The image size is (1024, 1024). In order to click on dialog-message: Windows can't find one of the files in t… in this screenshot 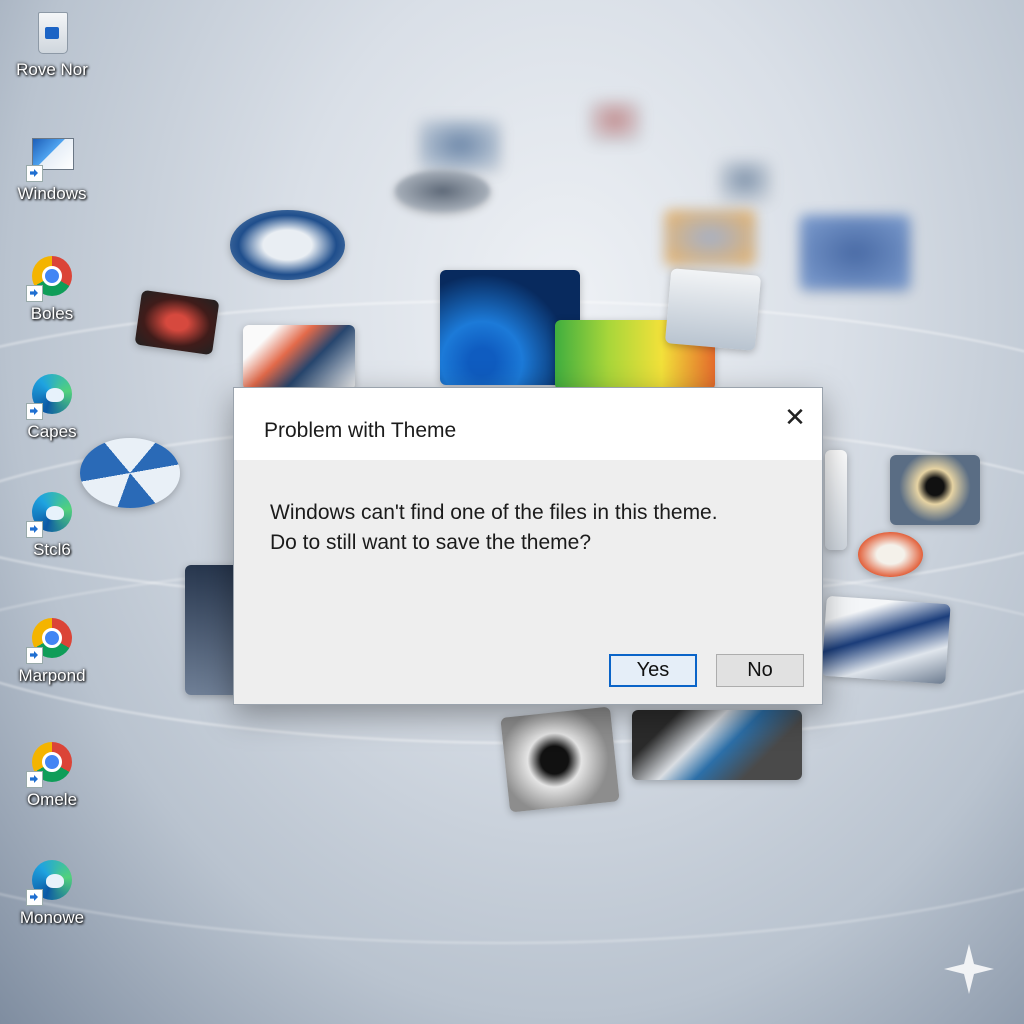, I will do `click(494, 528)`.